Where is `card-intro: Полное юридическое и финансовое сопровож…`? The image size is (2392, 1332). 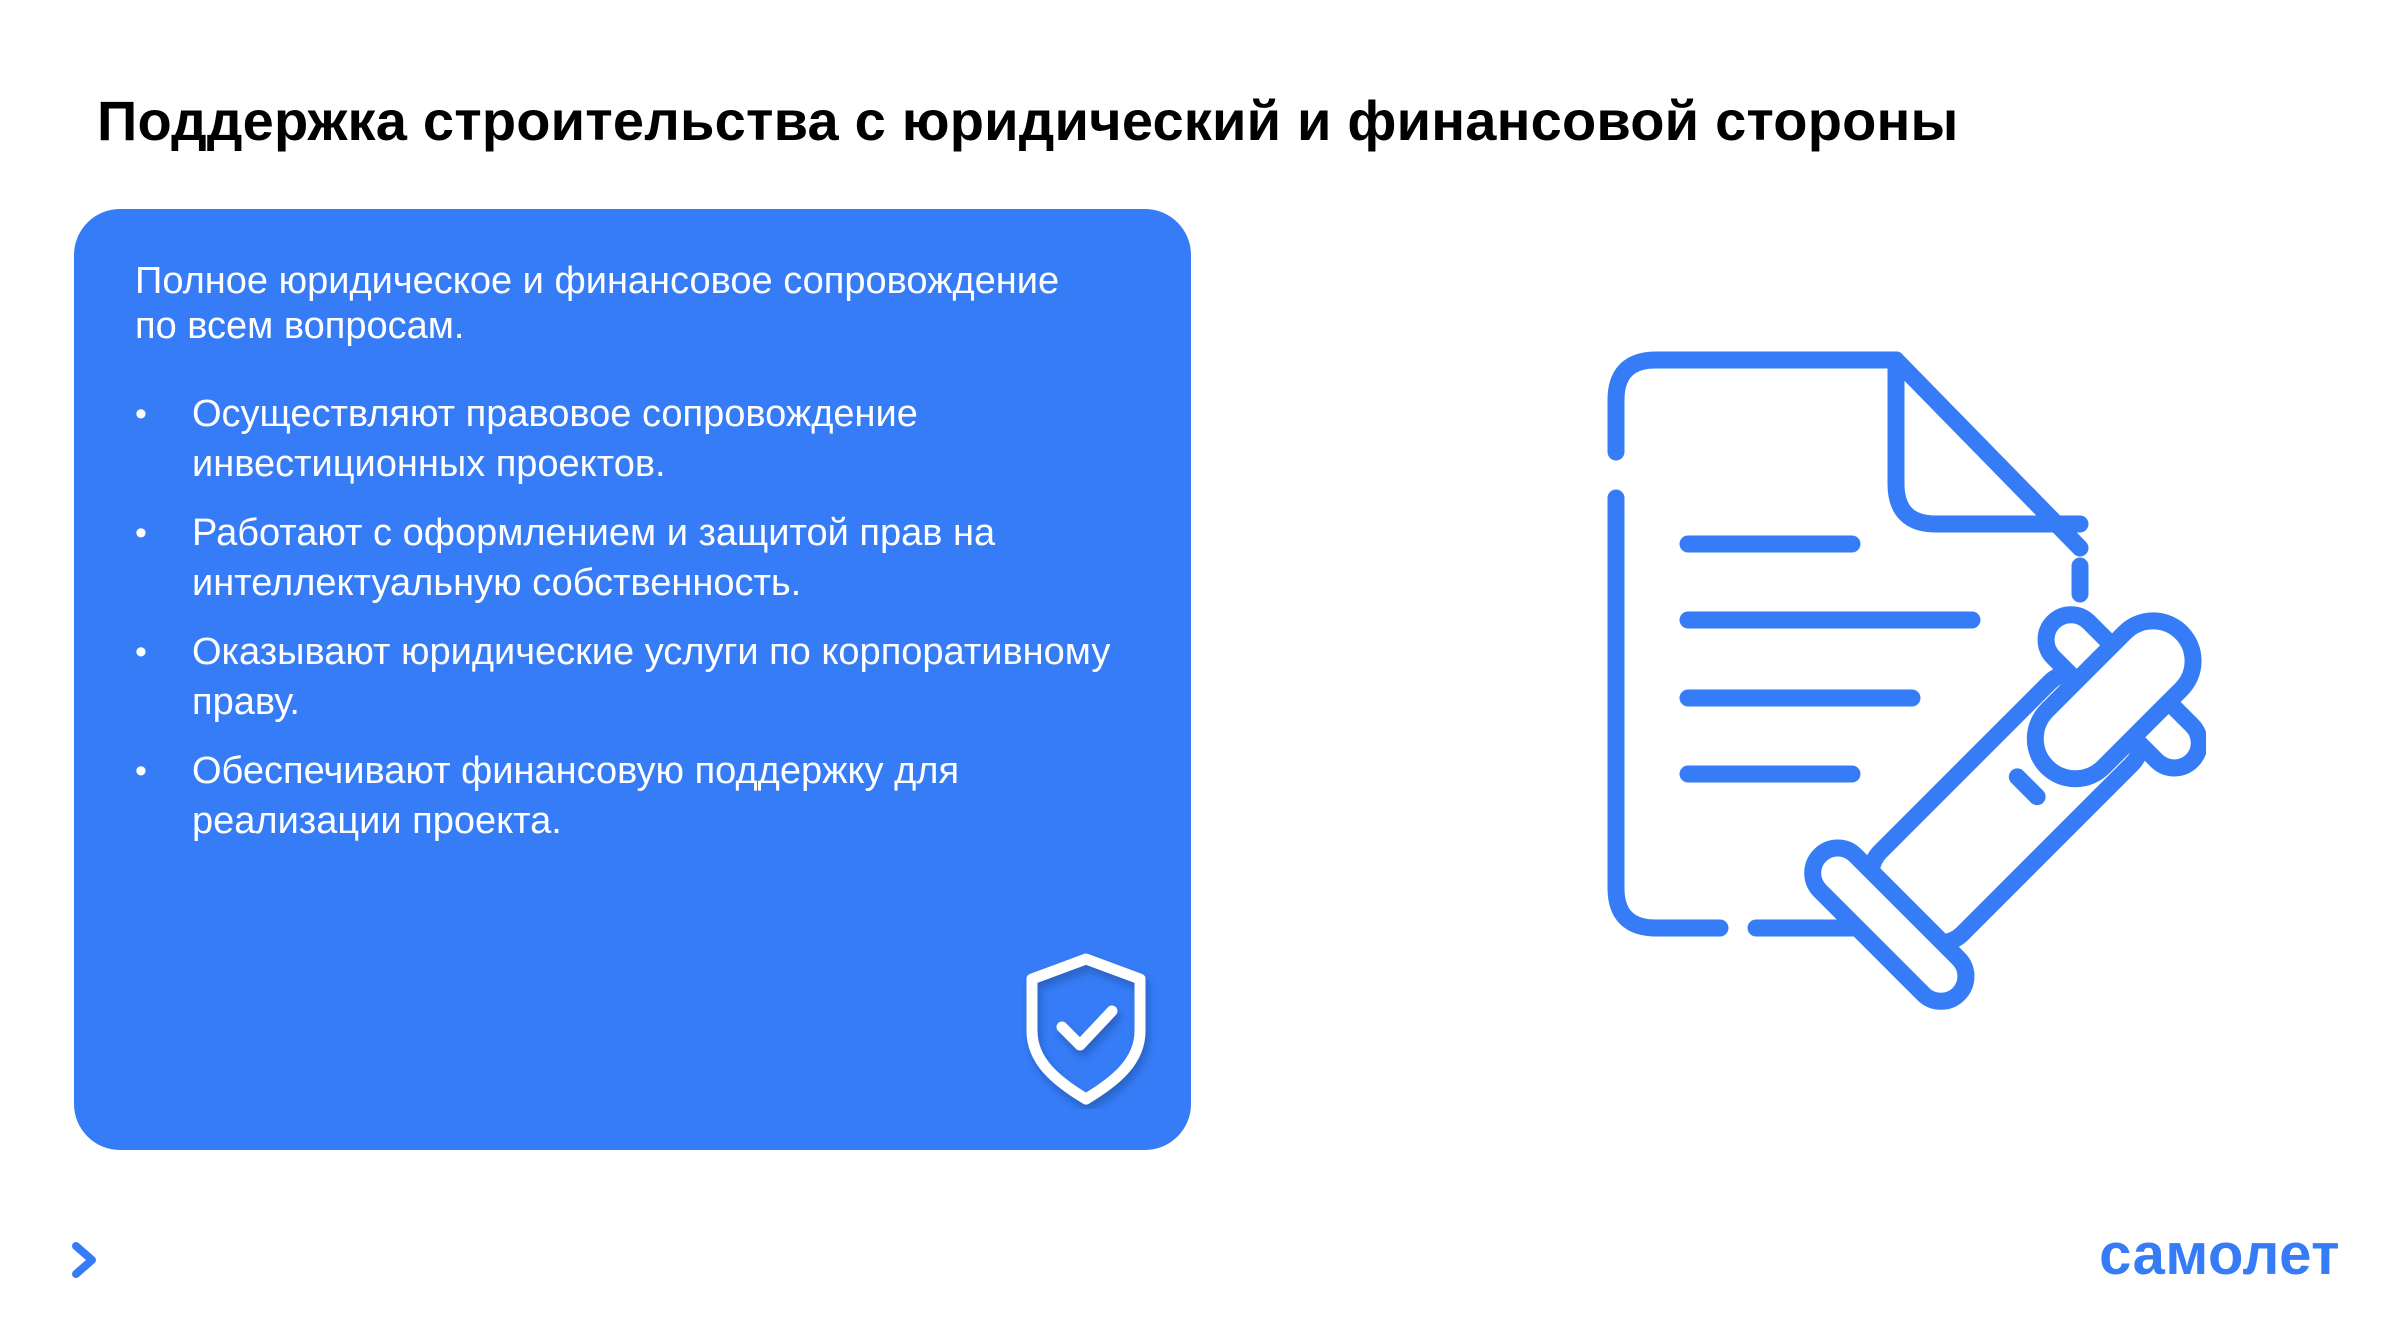
card-intro: Полное юридическое и финансовое сопровож… is located at coordinates (597, 303).